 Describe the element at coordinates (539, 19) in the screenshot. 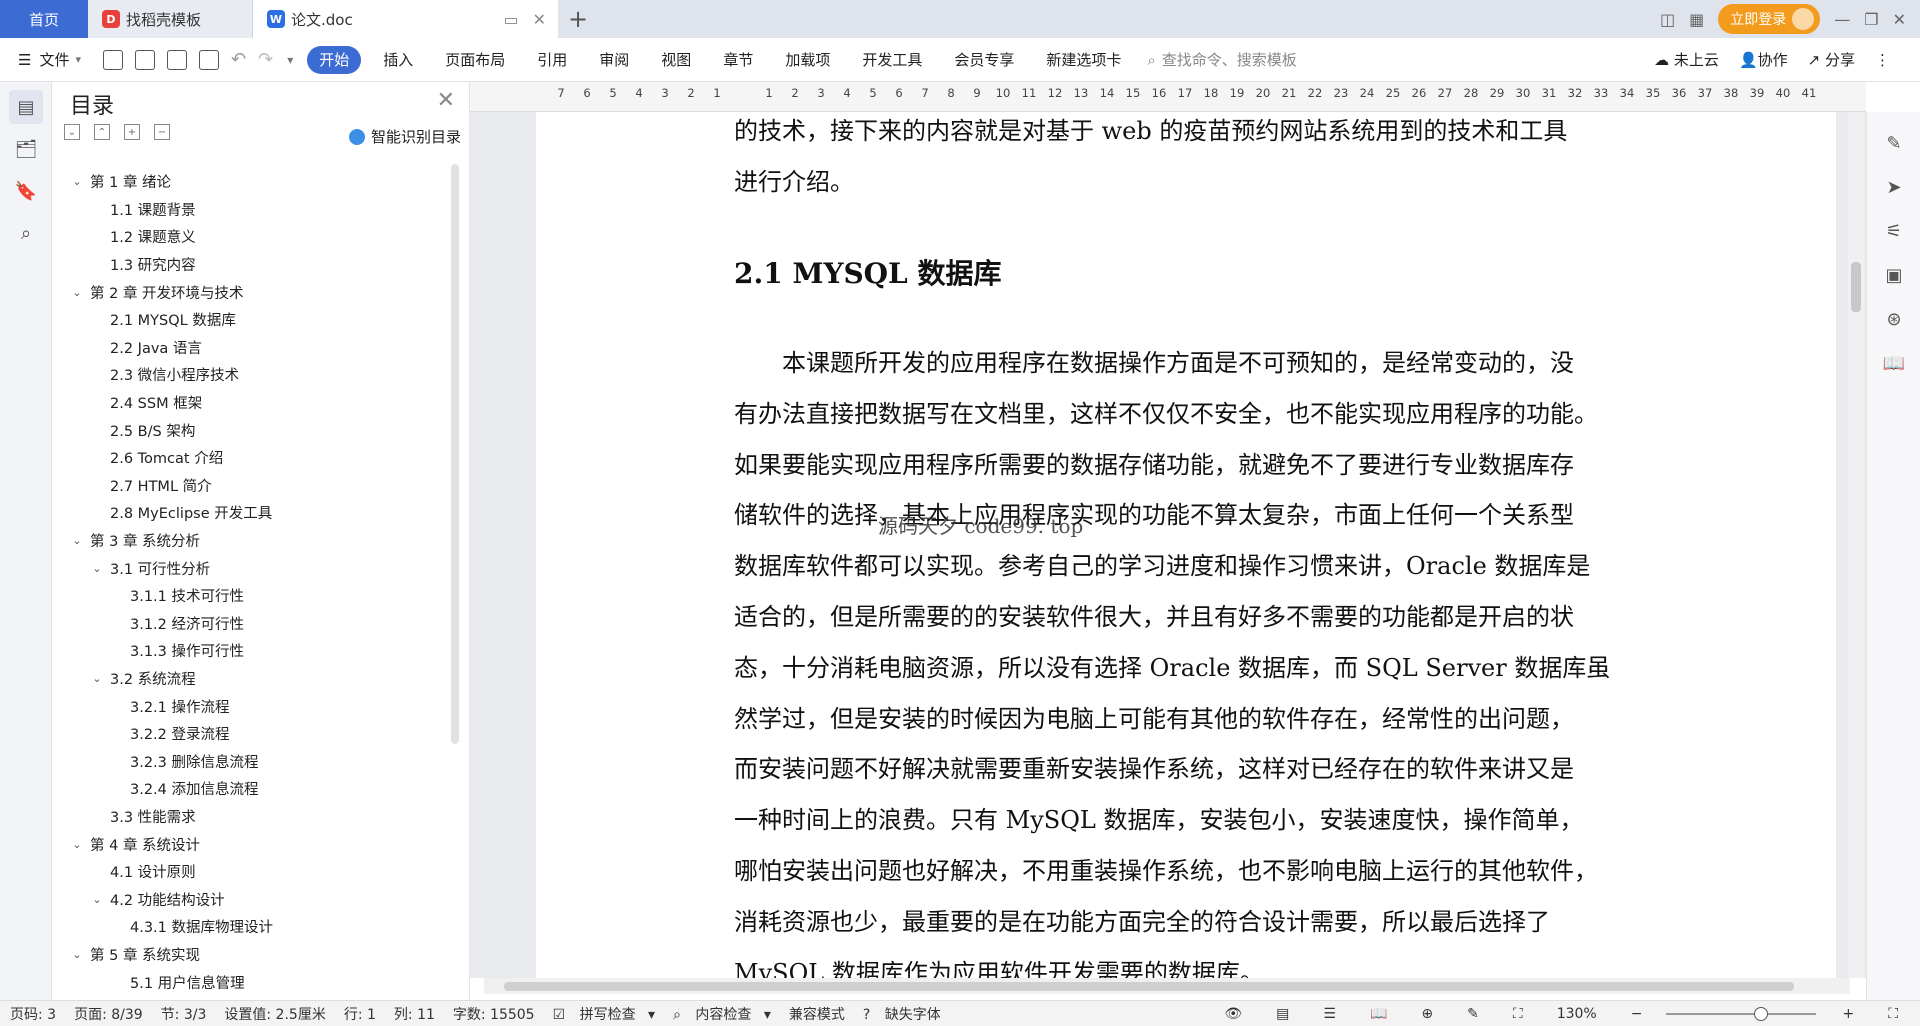

I see `tab-close-icon: ✕` at that location.